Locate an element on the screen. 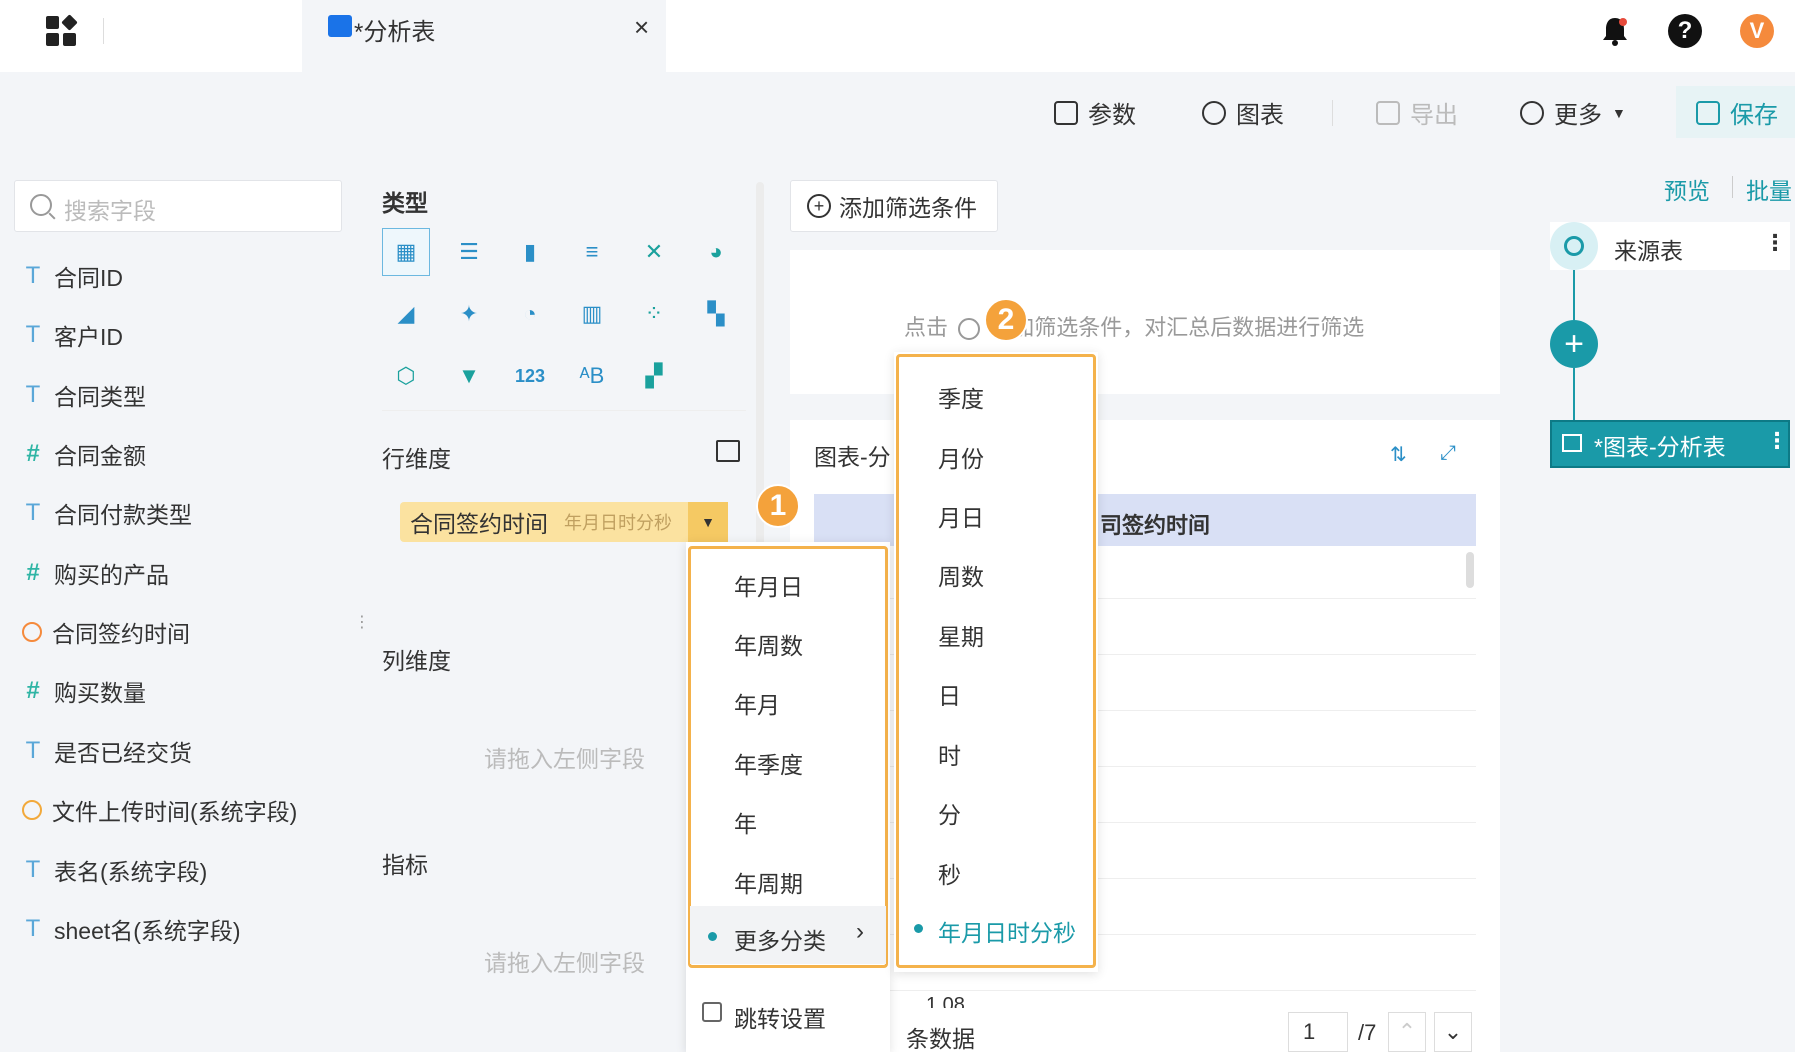 The width and height of the screenshot is (1795, 1052). top-bar is located at coordinates (897, 36).